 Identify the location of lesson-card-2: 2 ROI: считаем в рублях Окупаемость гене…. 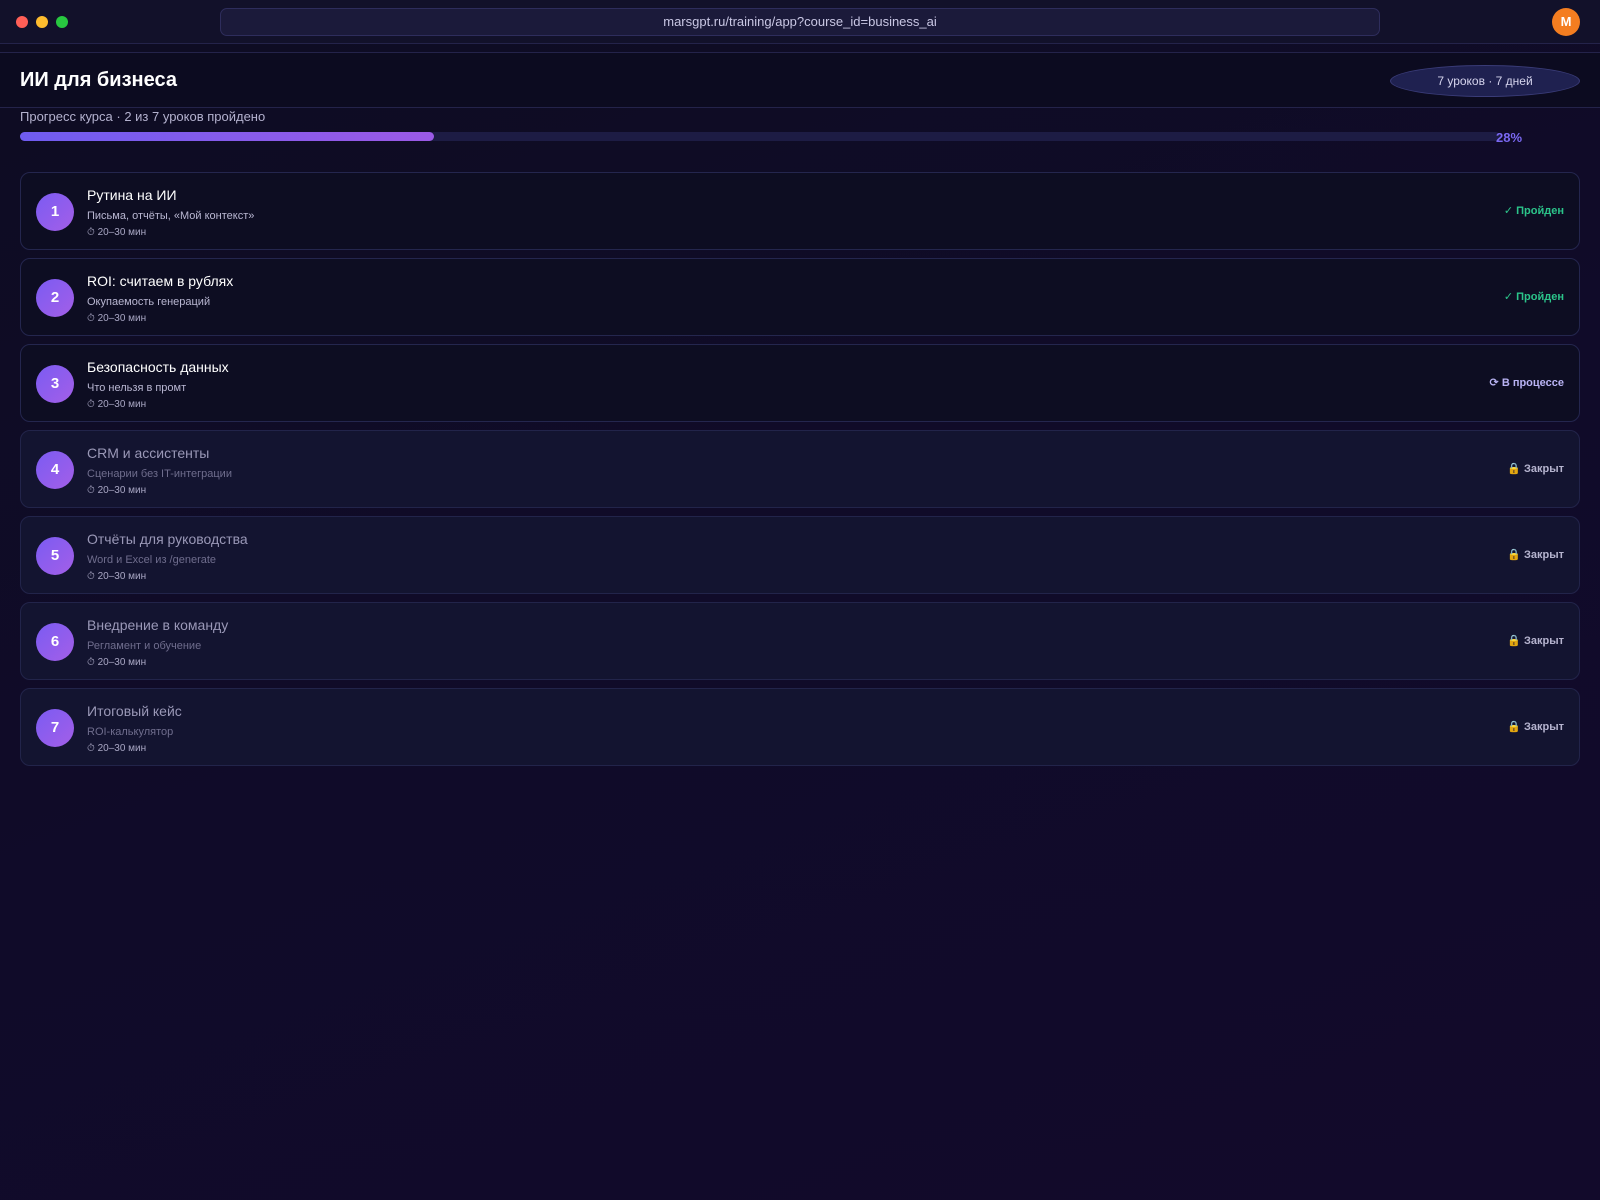
(800, 297).